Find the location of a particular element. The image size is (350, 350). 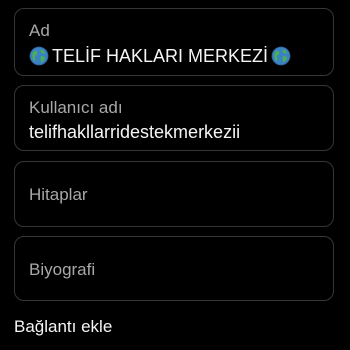

username-field-value-row: telifhakllarridestekmerkezii is located at coordinates (134, 132).